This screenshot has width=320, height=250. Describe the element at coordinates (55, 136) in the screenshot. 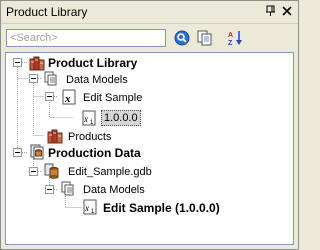

I see `products-icon` at that location.